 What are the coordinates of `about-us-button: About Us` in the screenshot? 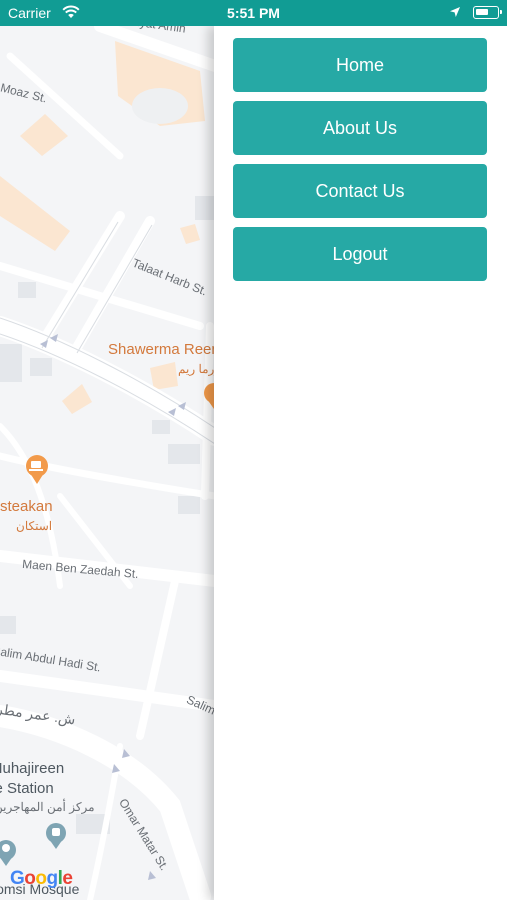 It's located at (360, 128).